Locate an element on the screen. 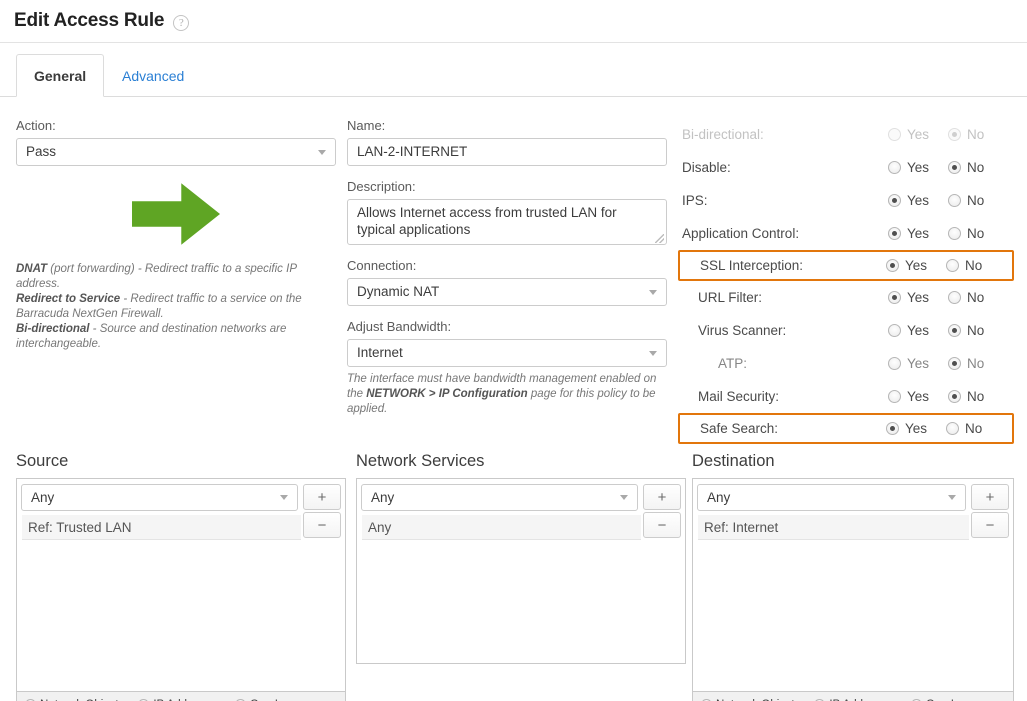  radio-application-control-no-icon is located at coordinates (954, 233).